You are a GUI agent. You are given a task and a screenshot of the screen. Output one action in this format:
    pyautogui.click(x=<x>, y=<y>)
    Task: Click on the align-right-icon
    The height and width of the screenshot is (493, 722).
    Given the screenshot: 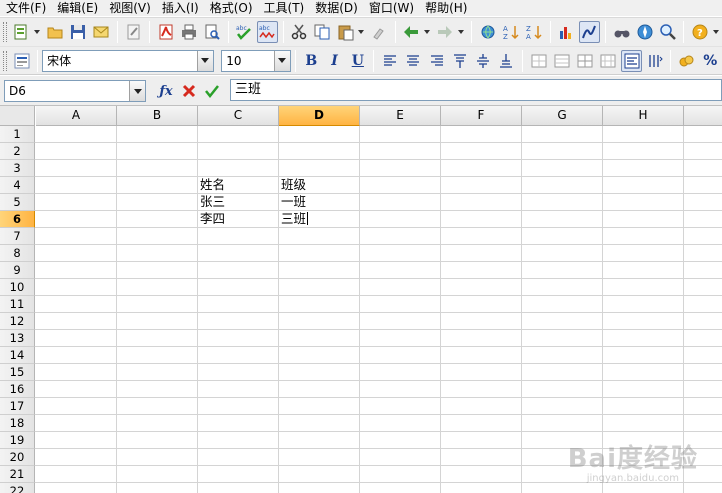 What is the action you would take?
    pyautogui.click(x=436, y=61)
    